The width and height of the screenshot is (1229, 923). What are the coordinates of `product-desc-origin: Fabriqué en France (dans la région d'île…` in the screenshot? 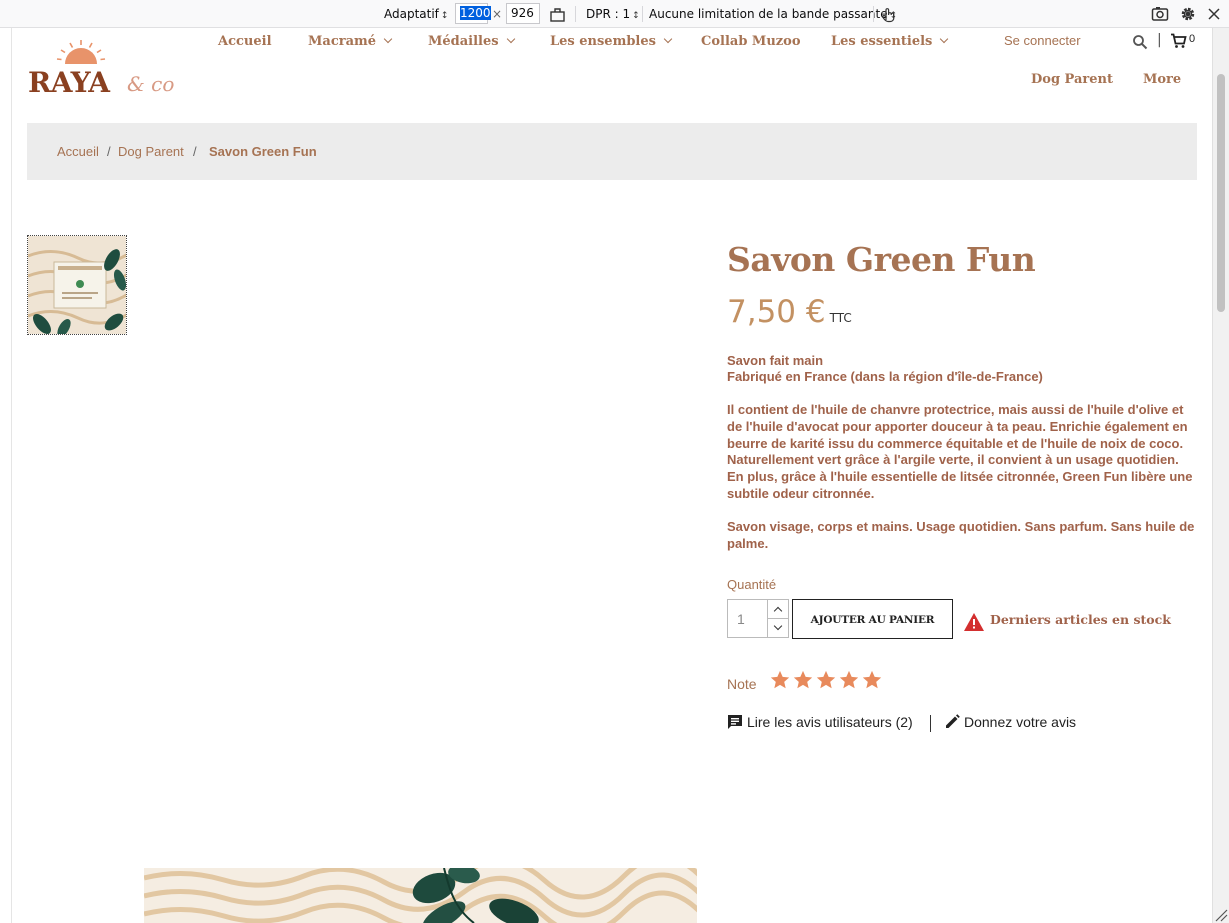 It's located at (885, 376).